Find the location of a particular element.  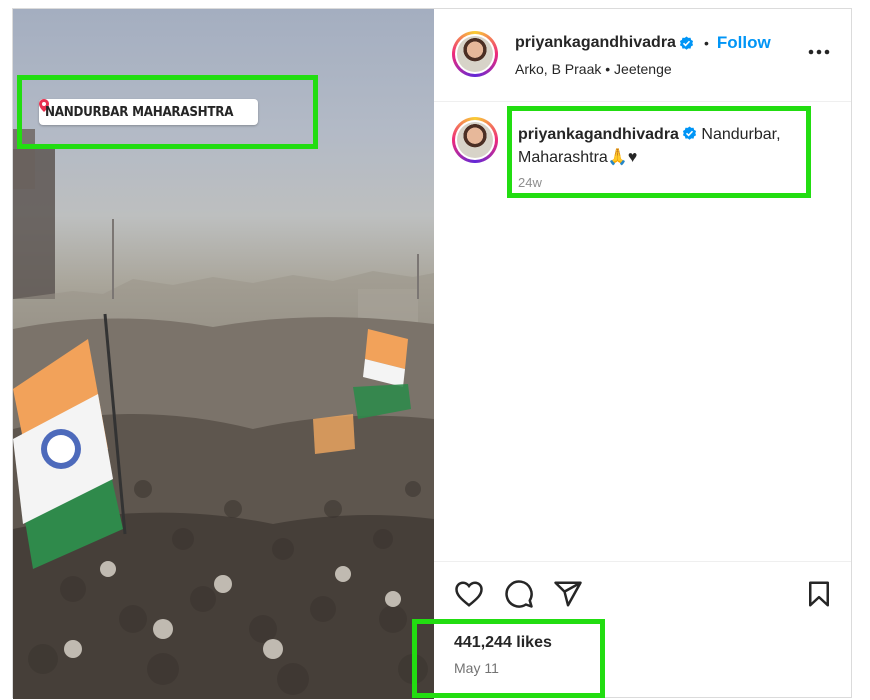

more-options-icon is located at coordinates (819, 52).